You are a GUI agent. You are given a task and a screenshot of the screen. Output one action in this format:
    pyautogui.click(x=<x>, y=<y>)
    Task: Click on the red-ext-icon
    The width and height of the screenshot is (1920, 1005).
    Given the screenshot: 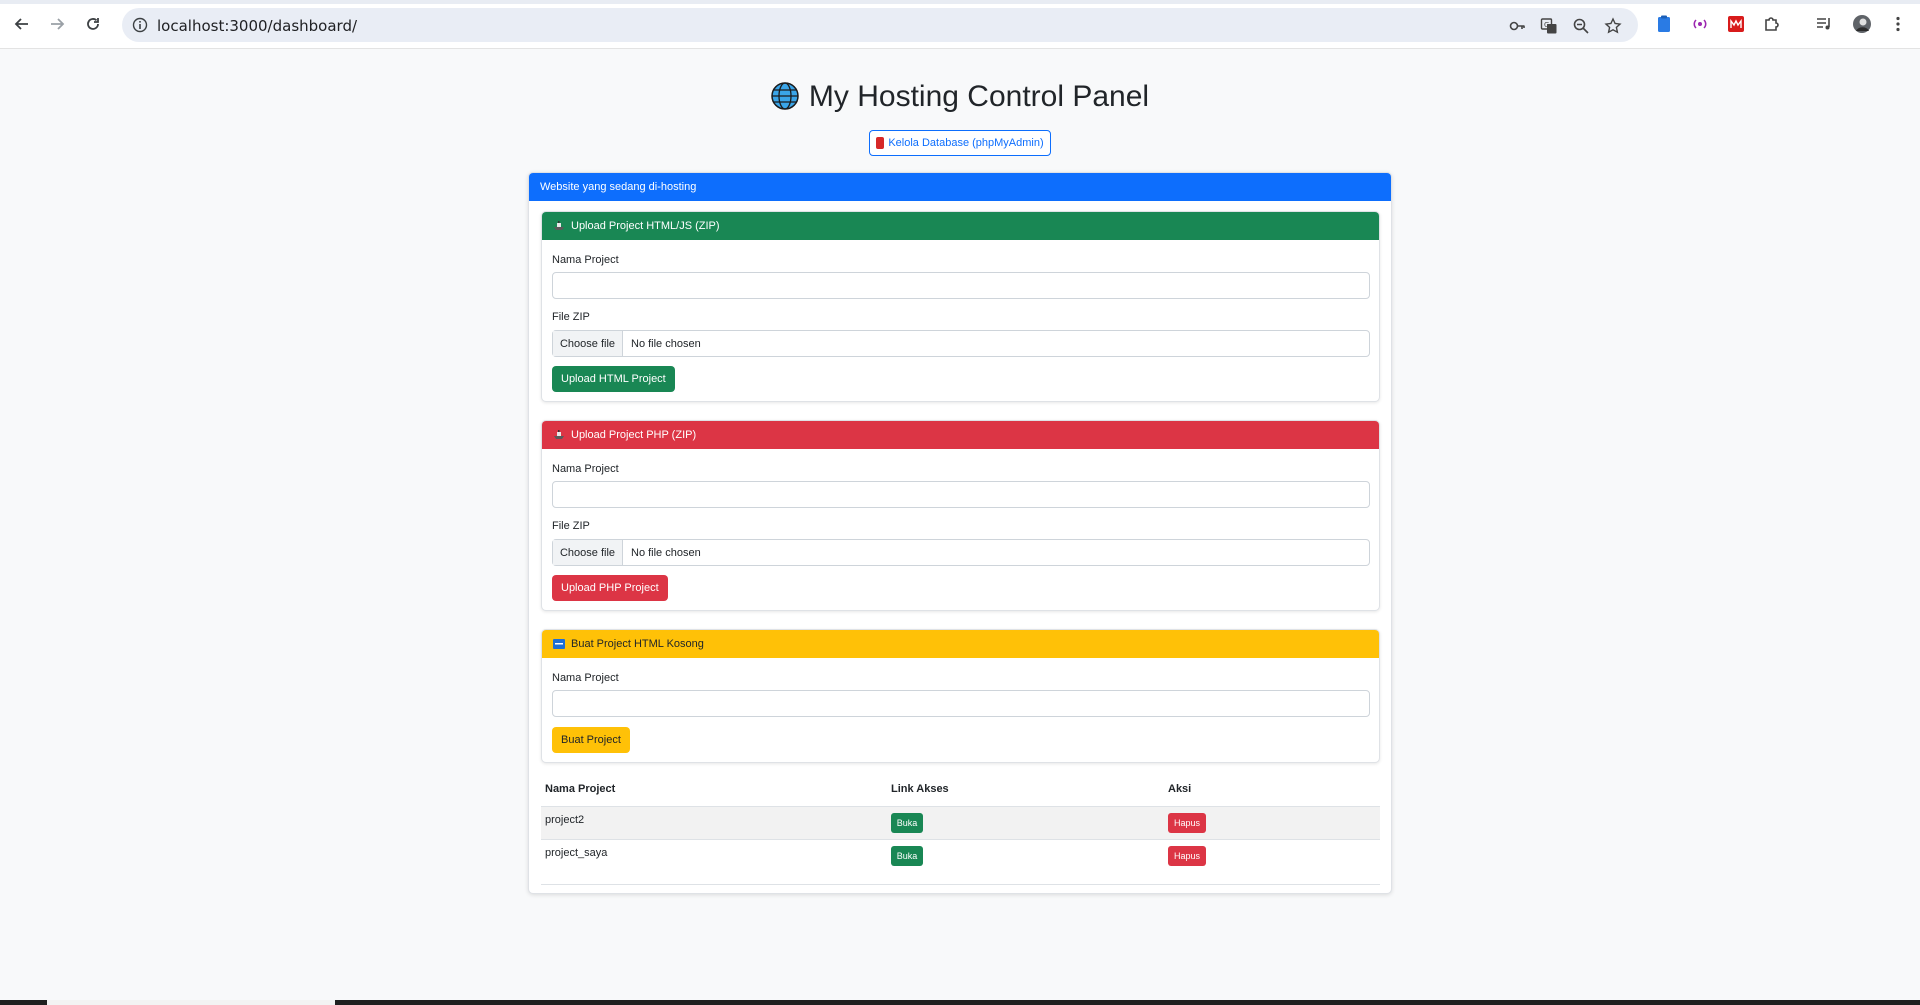 What is the action you would take?
    pyautogui.click(x=1736, y=24)
    